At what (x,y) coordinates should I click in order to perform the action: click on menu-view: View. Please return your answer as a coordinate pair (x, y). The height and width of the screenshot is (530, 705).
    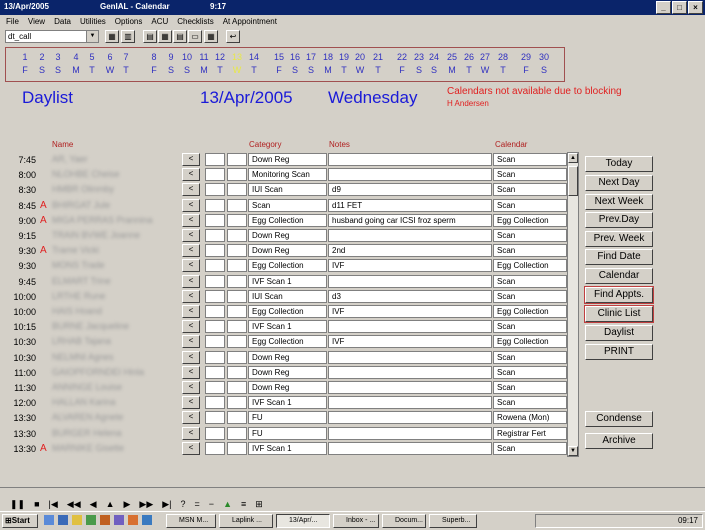
    Looking at the image, I should click on (36, 21).